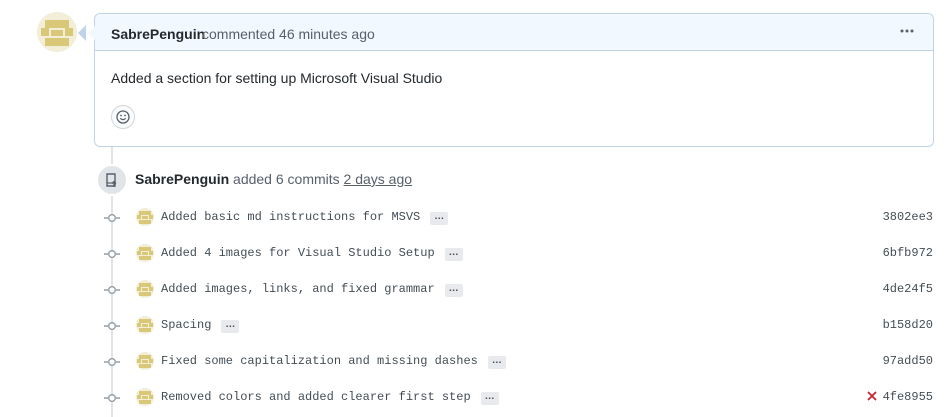 The image size is (948, 417). I want to click on comment-arrow-fill, so click(91, 33).